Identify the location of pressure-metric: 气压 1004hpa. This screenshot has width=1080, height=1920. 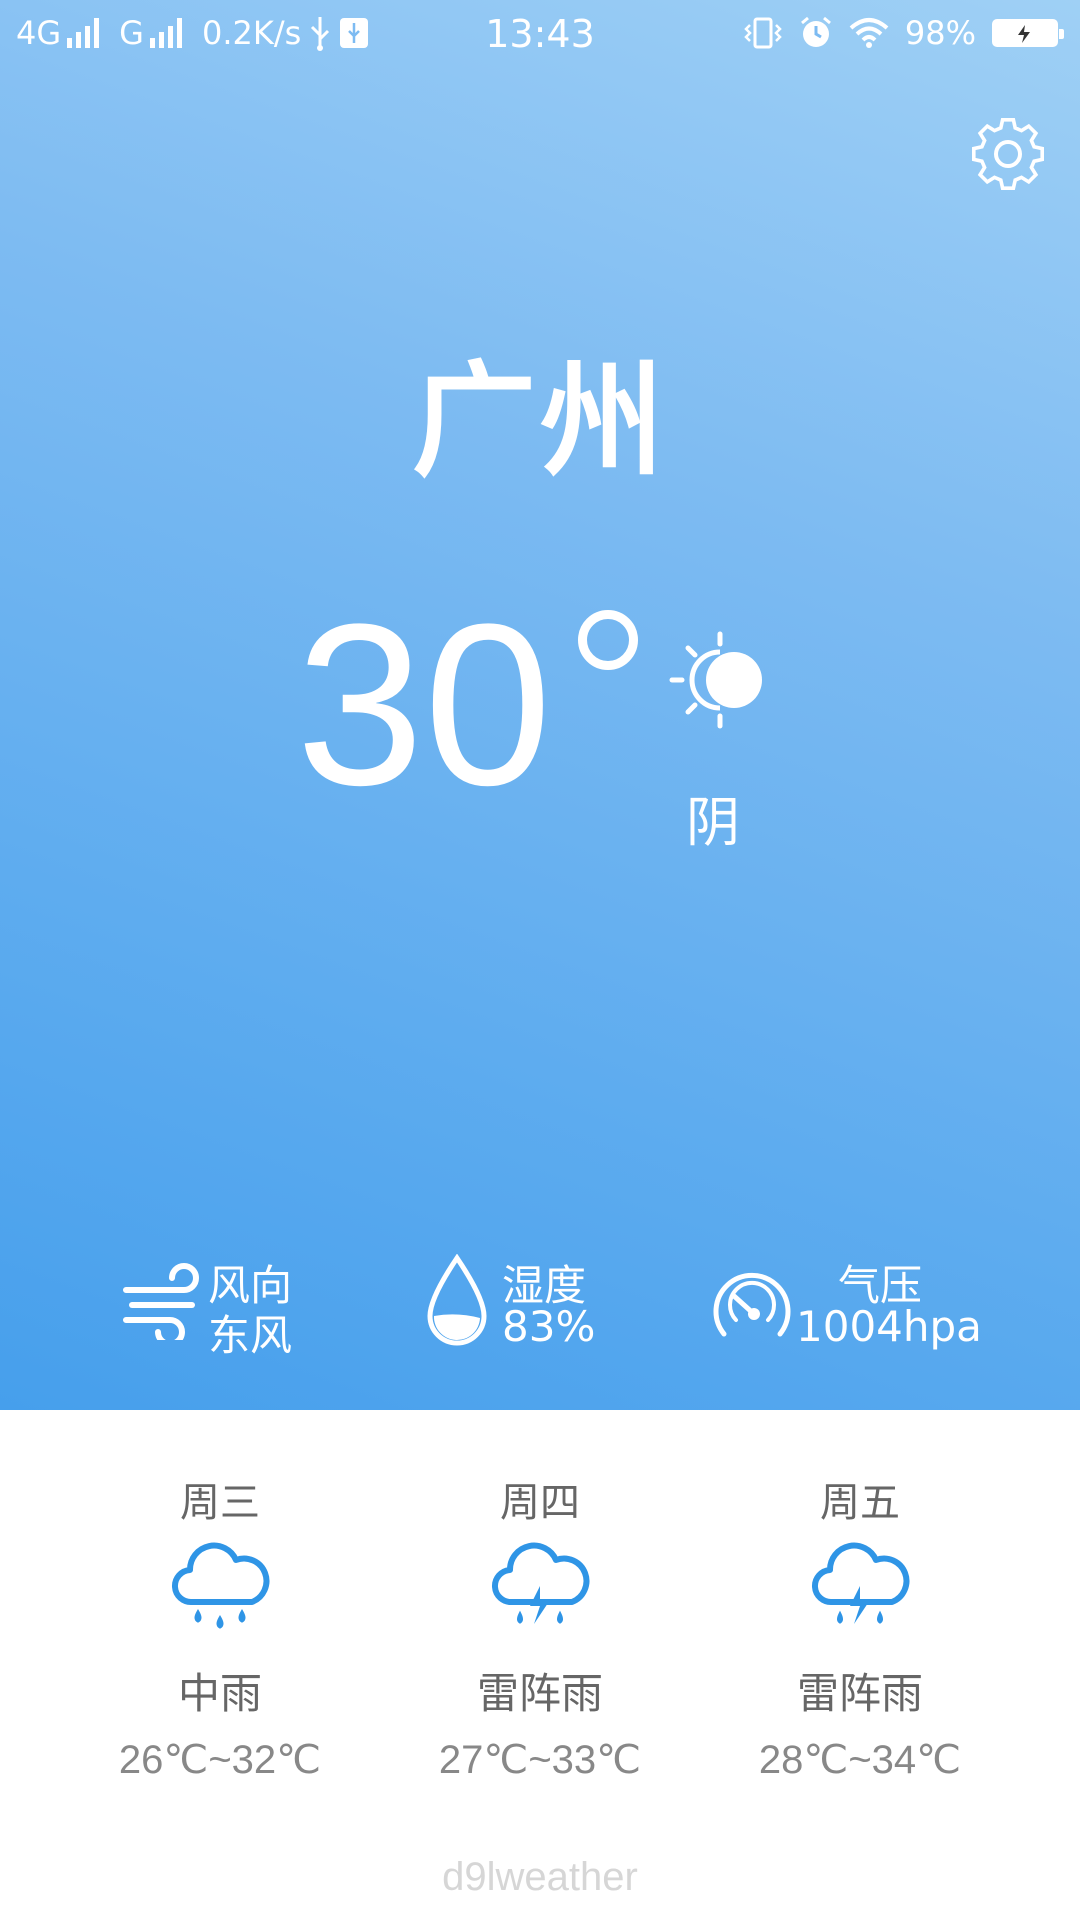
(846, 1305).